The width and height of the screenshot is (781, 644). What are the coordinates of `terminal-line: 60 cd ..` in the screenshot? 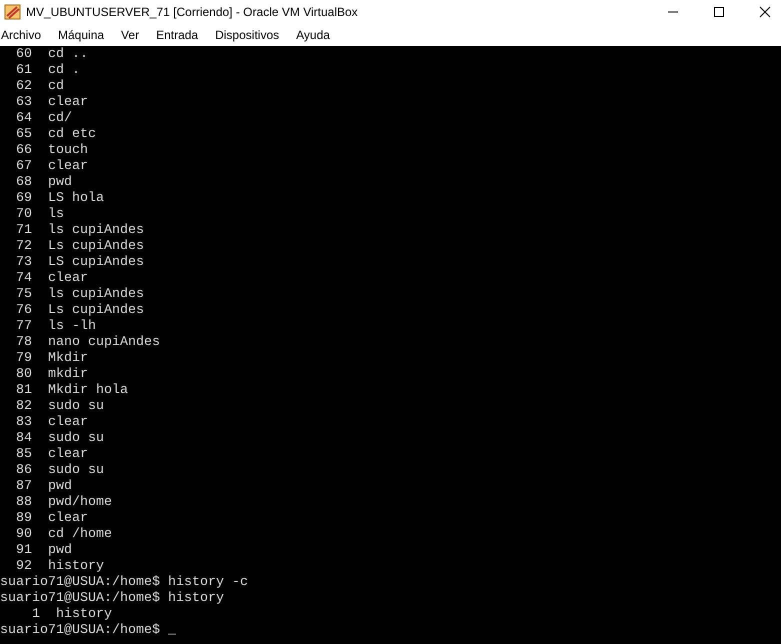 It's located at (51, 55).